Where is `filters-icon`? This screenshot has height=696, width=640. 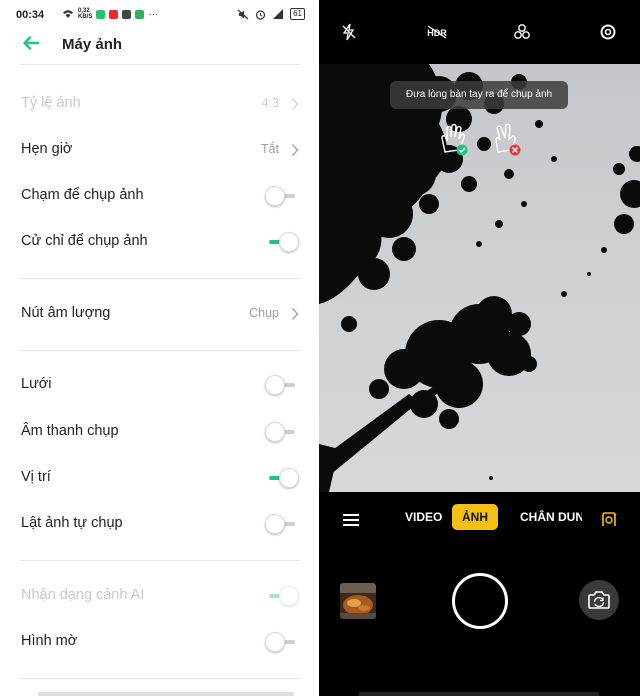
filters-icon is located at coordinates (522, 32).